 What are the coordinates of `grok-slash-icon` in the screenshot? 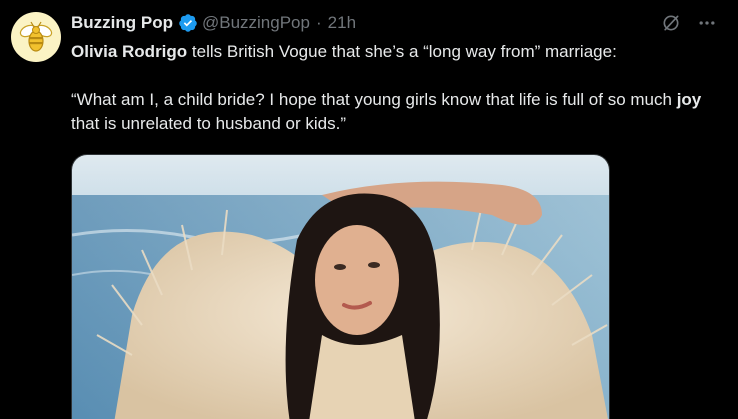 It's located at (671, 23).